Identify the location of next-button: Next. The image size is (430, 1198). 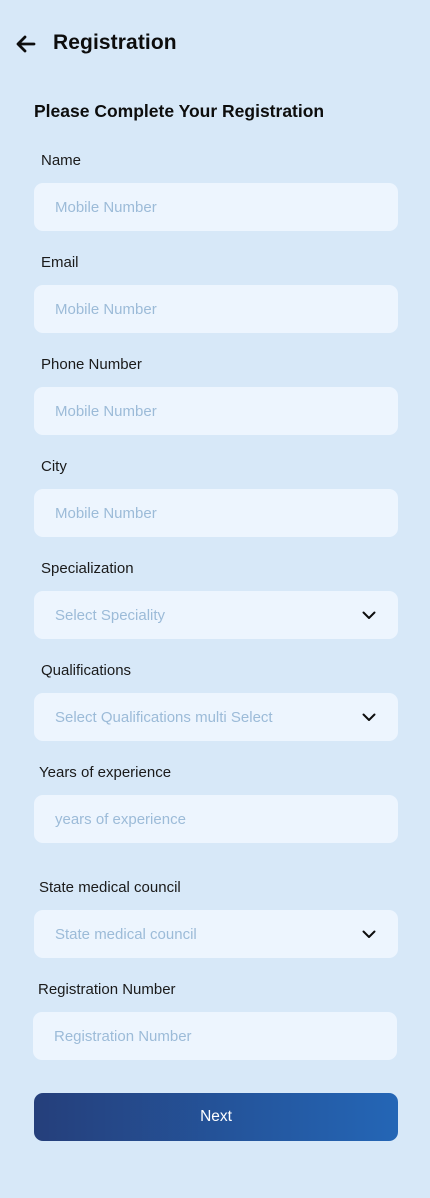
(216, 1117).